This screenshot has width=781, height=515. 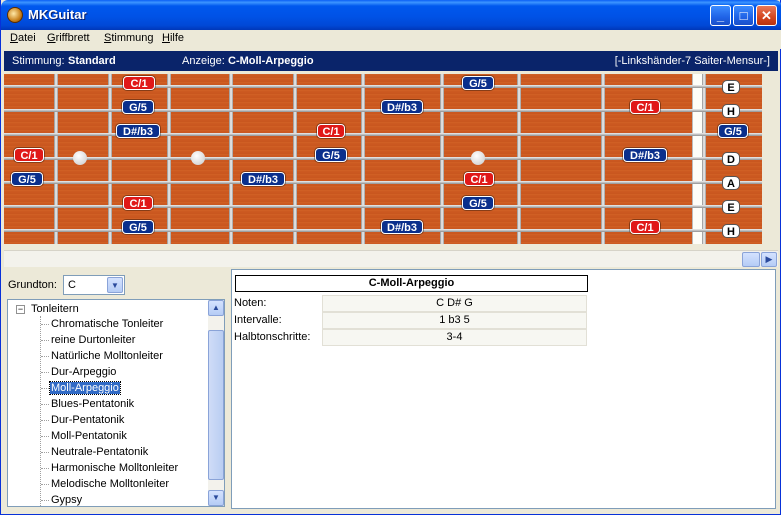 What do you see at coordinates (93, 340) in the screenshot?
I see `tree-item: reine Durtonleiter` at bounding box center [93, 340].